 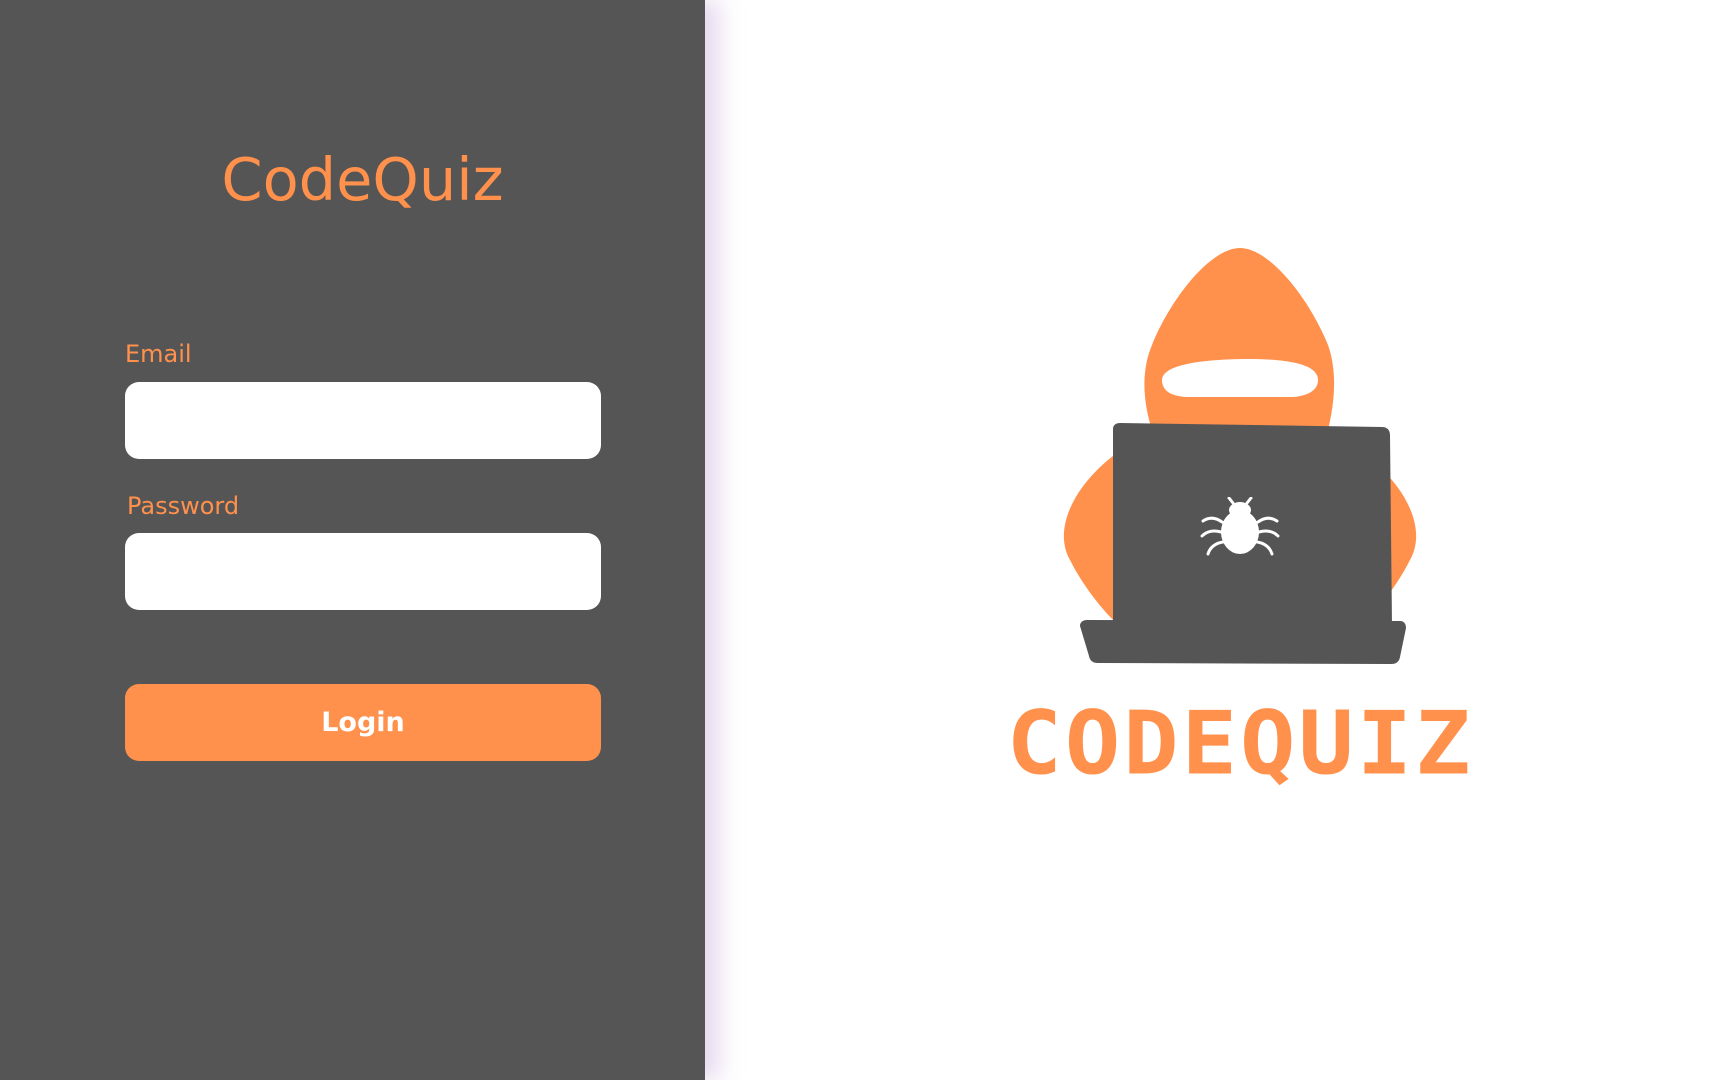 I want to click on bug-icon, so click(x=1240, y=526).